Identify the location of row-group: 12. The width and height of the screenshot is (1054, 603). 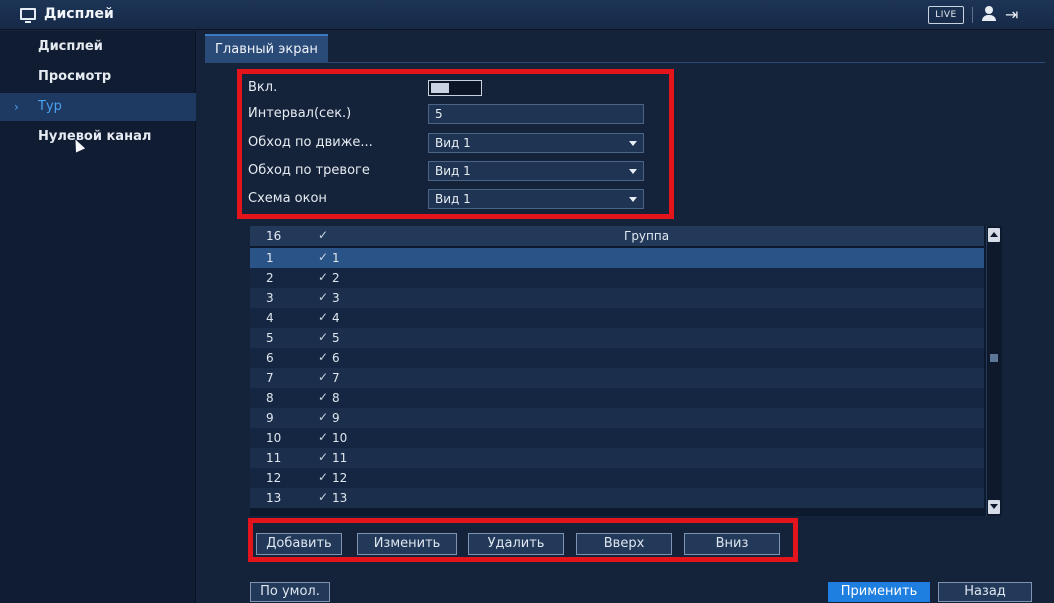
(339, 478).